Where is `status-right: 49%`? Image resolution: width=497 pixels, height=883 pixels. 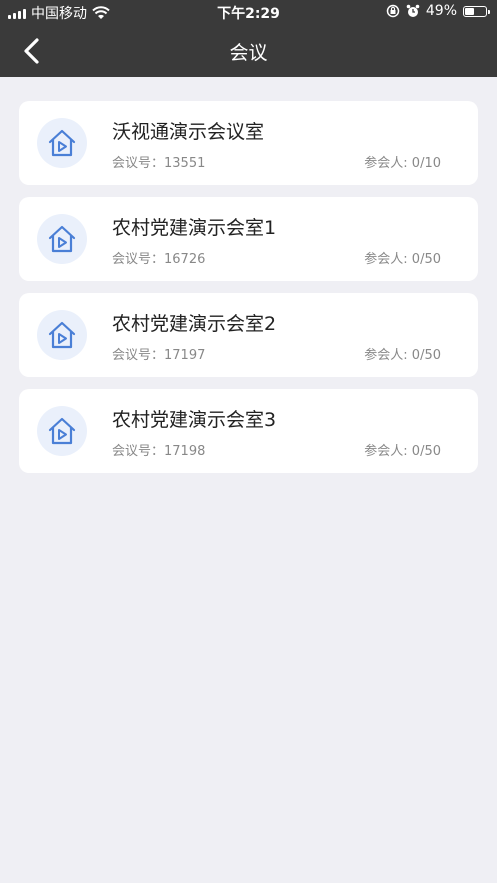
status-right: 49% is located at coordinates (438, 11).